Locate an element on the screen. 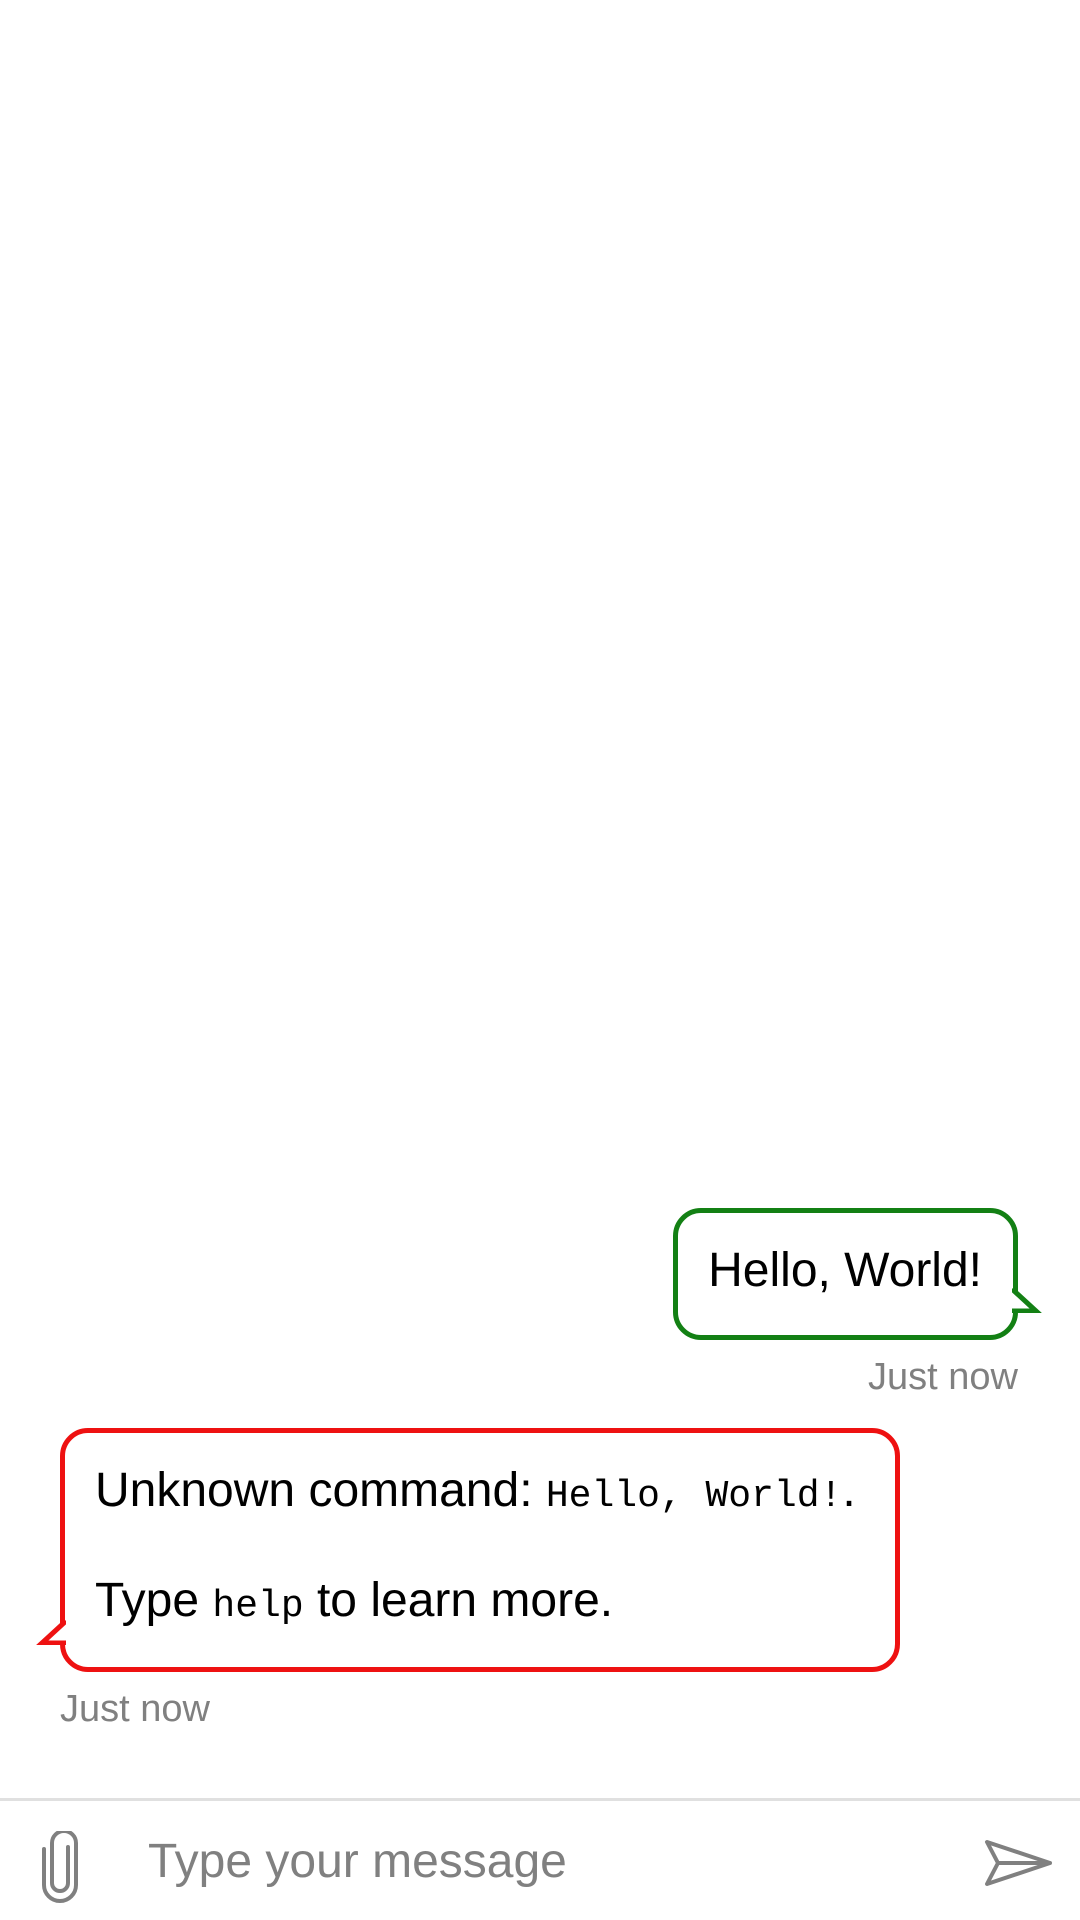 This screenshot has width=1080, height=1920. incoming-message-line-1: Unknown command: Hello, World!. is located at coordinates (481, 1494).